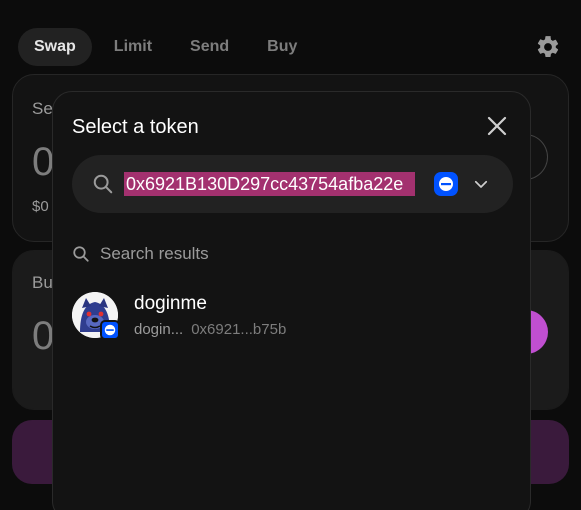 The image size is (581, 510). I want to click on tab-limit: Limit, so click(133, 47).